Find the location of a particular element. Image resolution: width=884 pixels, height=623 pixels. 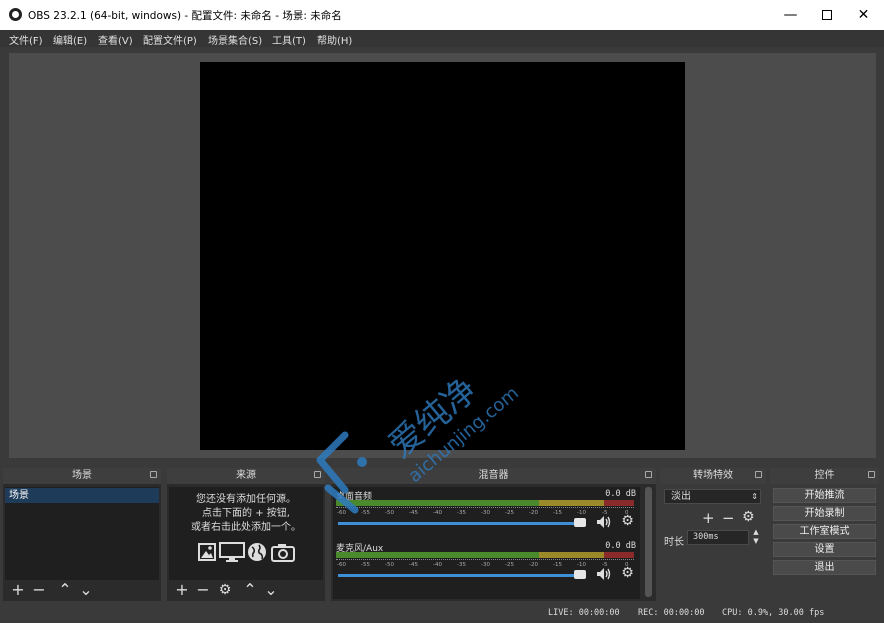

add-transition-button: + is located at coordinates (708, 518).